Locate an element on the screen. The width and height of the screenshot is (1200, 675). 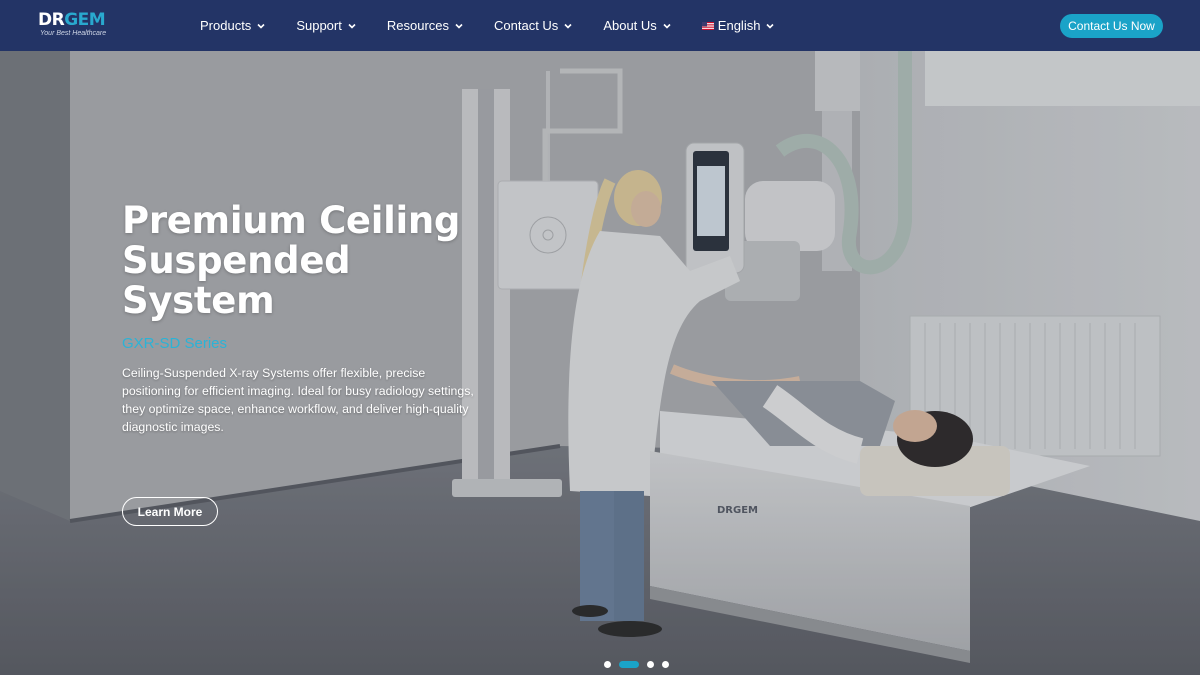
nav-item-support: Support is located at coordinates (326, 25).